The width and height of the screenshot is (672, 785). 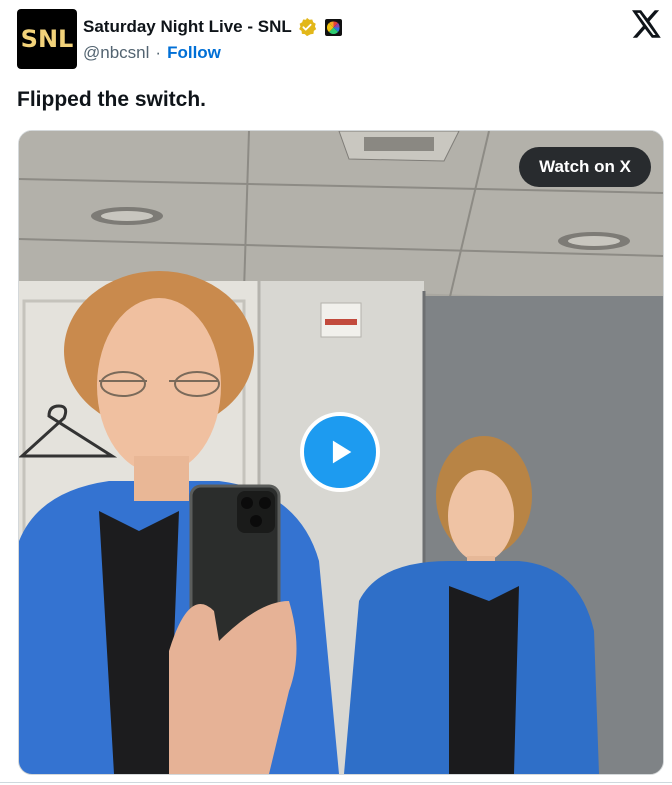 What do you see at coordinates (116, 53) in the screenshot?
I see `handle: @nbcsnl` at bounding box center [116, 53].